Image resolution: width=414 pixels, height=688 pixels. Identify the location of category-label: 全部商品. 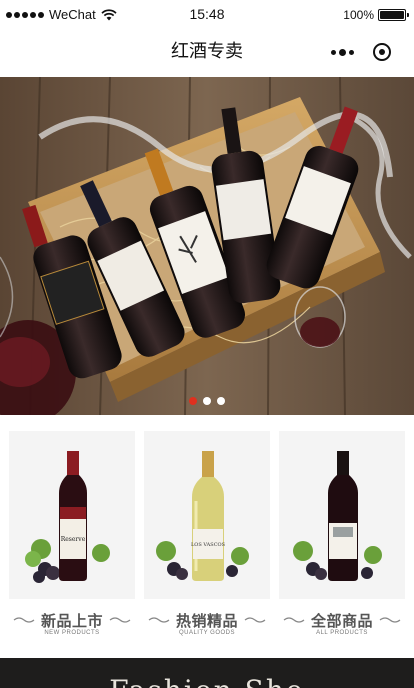
(342, 620).